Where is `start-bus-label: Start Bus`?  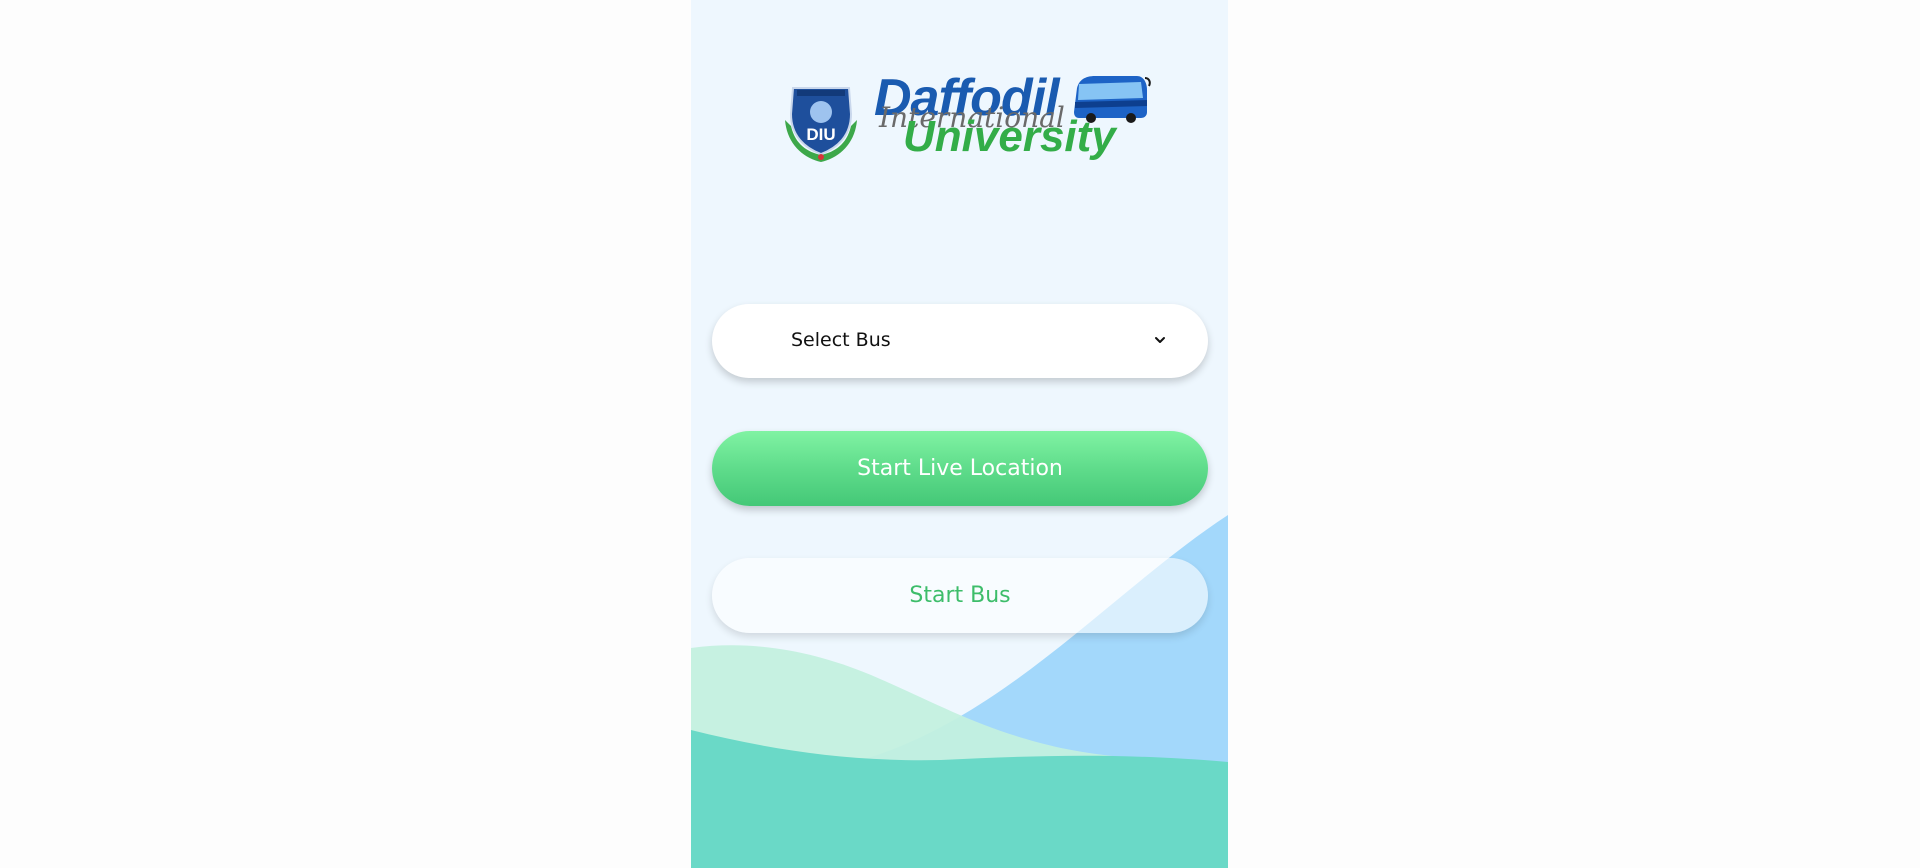 start-bus-label: Start Bus is located at coordinates (960, 595).